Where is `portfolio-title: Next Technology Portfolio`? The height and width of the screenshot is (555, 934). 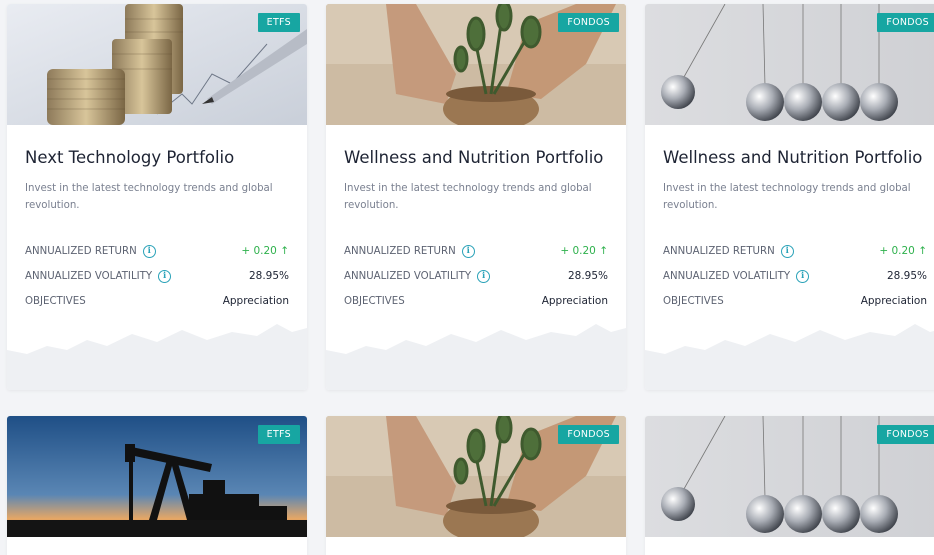
portfolio-title: Next Technology Portfolio is located at coordinates (129, 157).